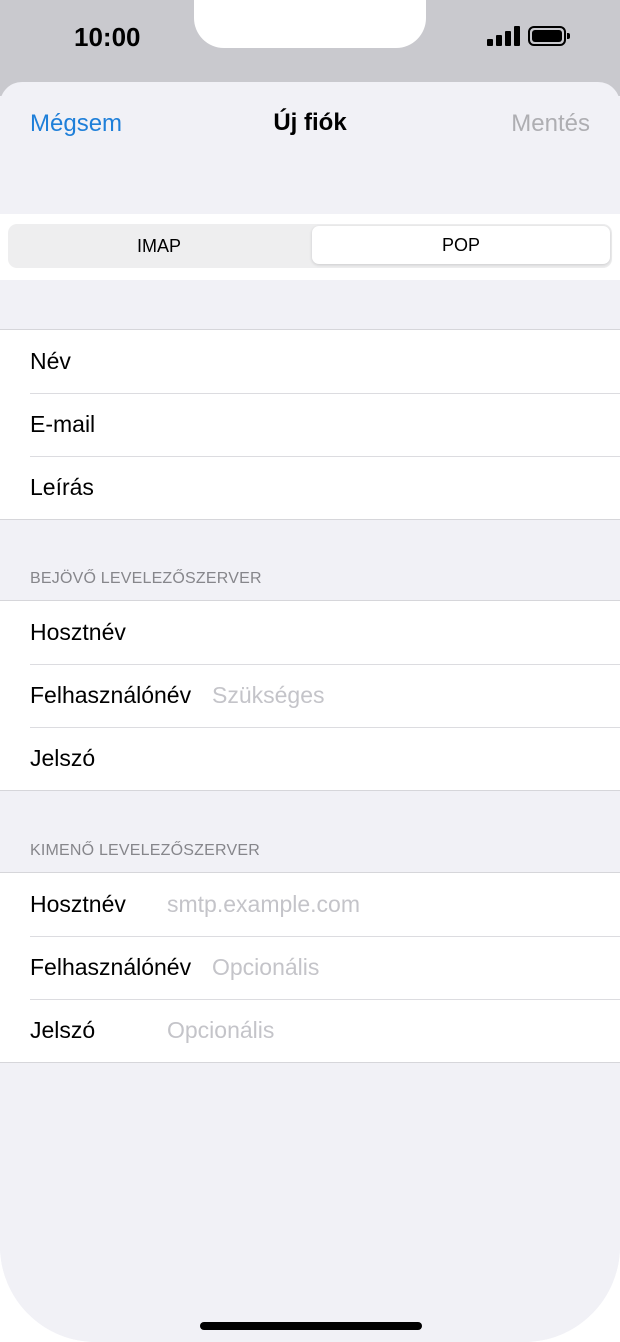 This screenshot has width=620, height=1342. I want to click on incoming-password-label: Jelszó, so click(63, 758).